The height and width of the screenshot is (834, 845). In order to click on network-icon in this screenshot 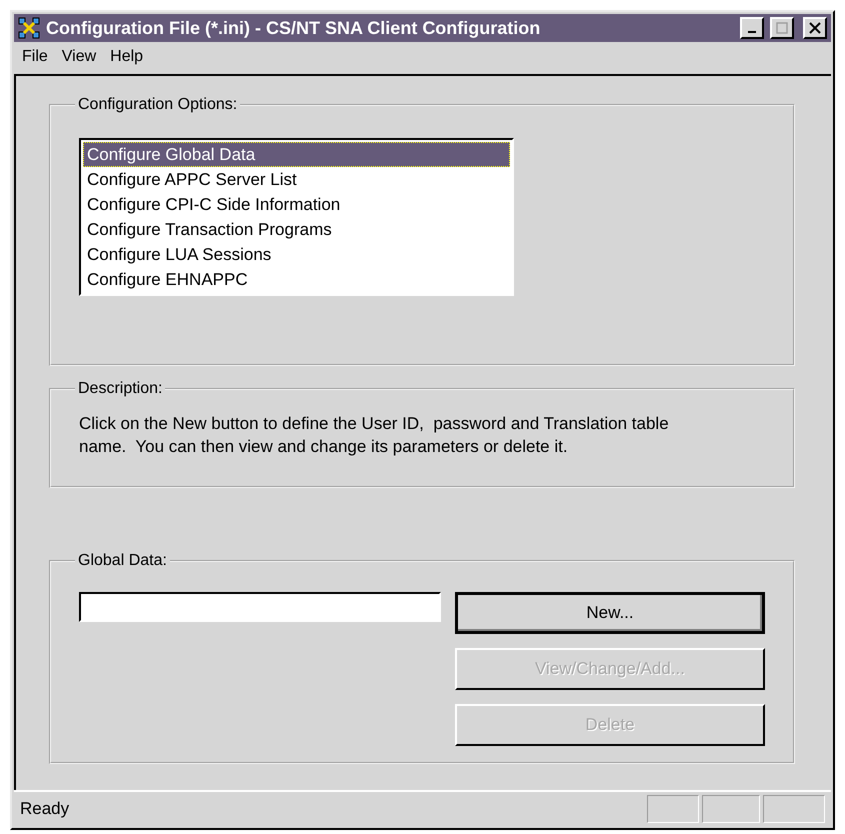, I will do `click(29, 28)`.